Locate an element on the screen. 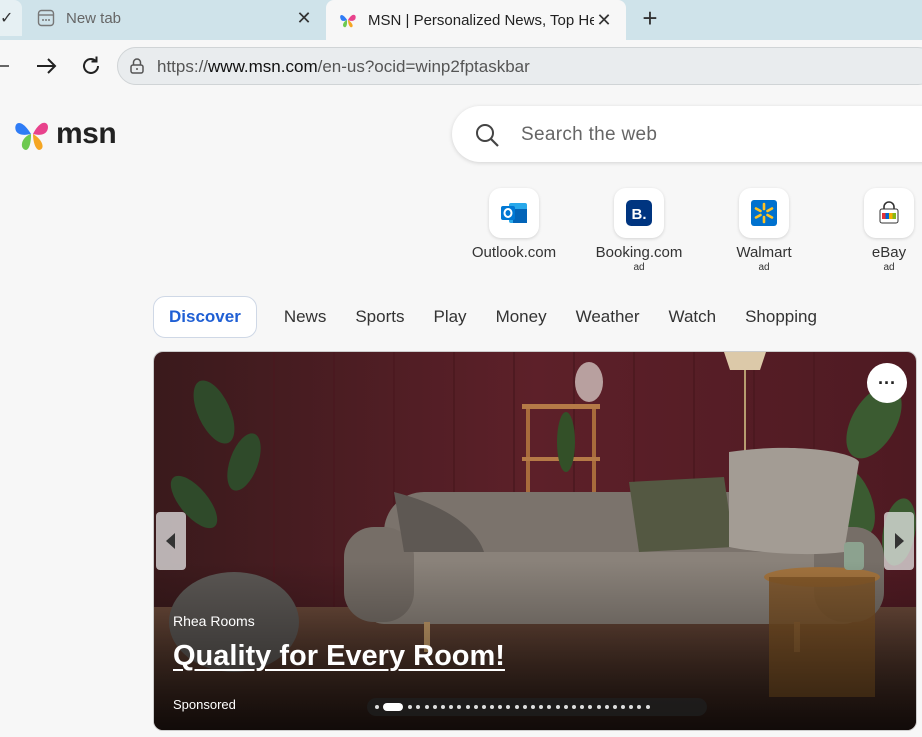 This screenshot has width=922, height=737. tab-title: MSN | Personalized News, Top Headlines is located at coordinates (481, 20).